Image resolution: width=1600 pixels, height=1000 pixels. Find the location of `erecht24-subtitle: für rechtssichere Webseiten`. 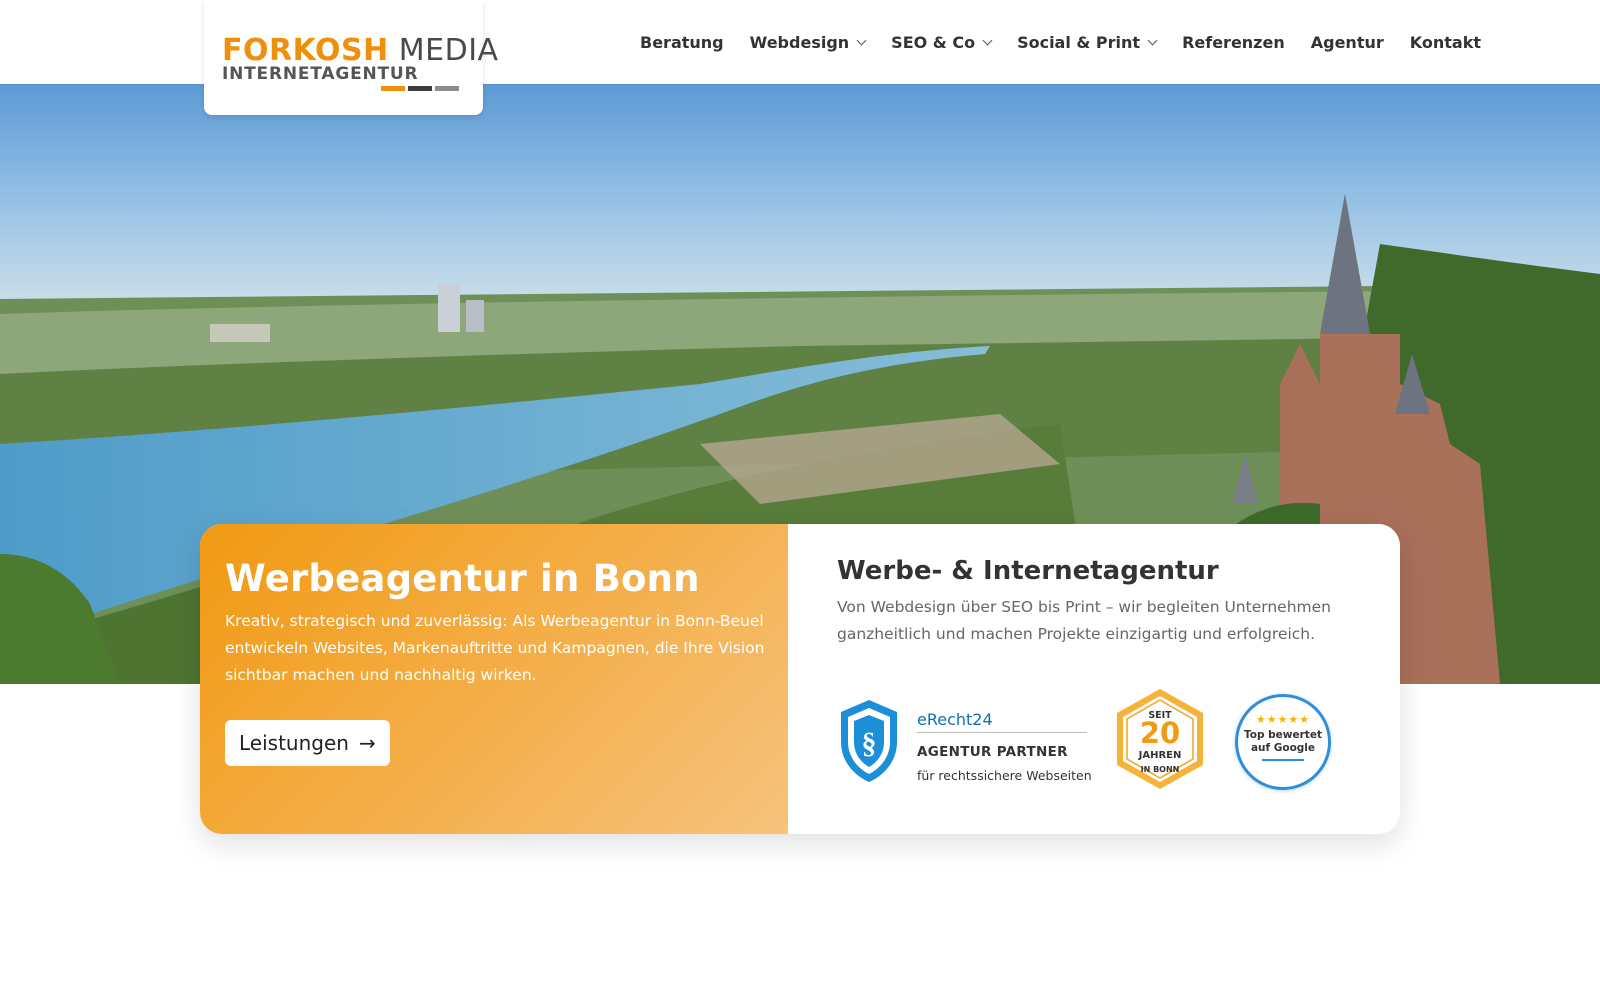

erecht24-subtitle: für rechtssichere Webseiten is located at coordinates (1004, 775).